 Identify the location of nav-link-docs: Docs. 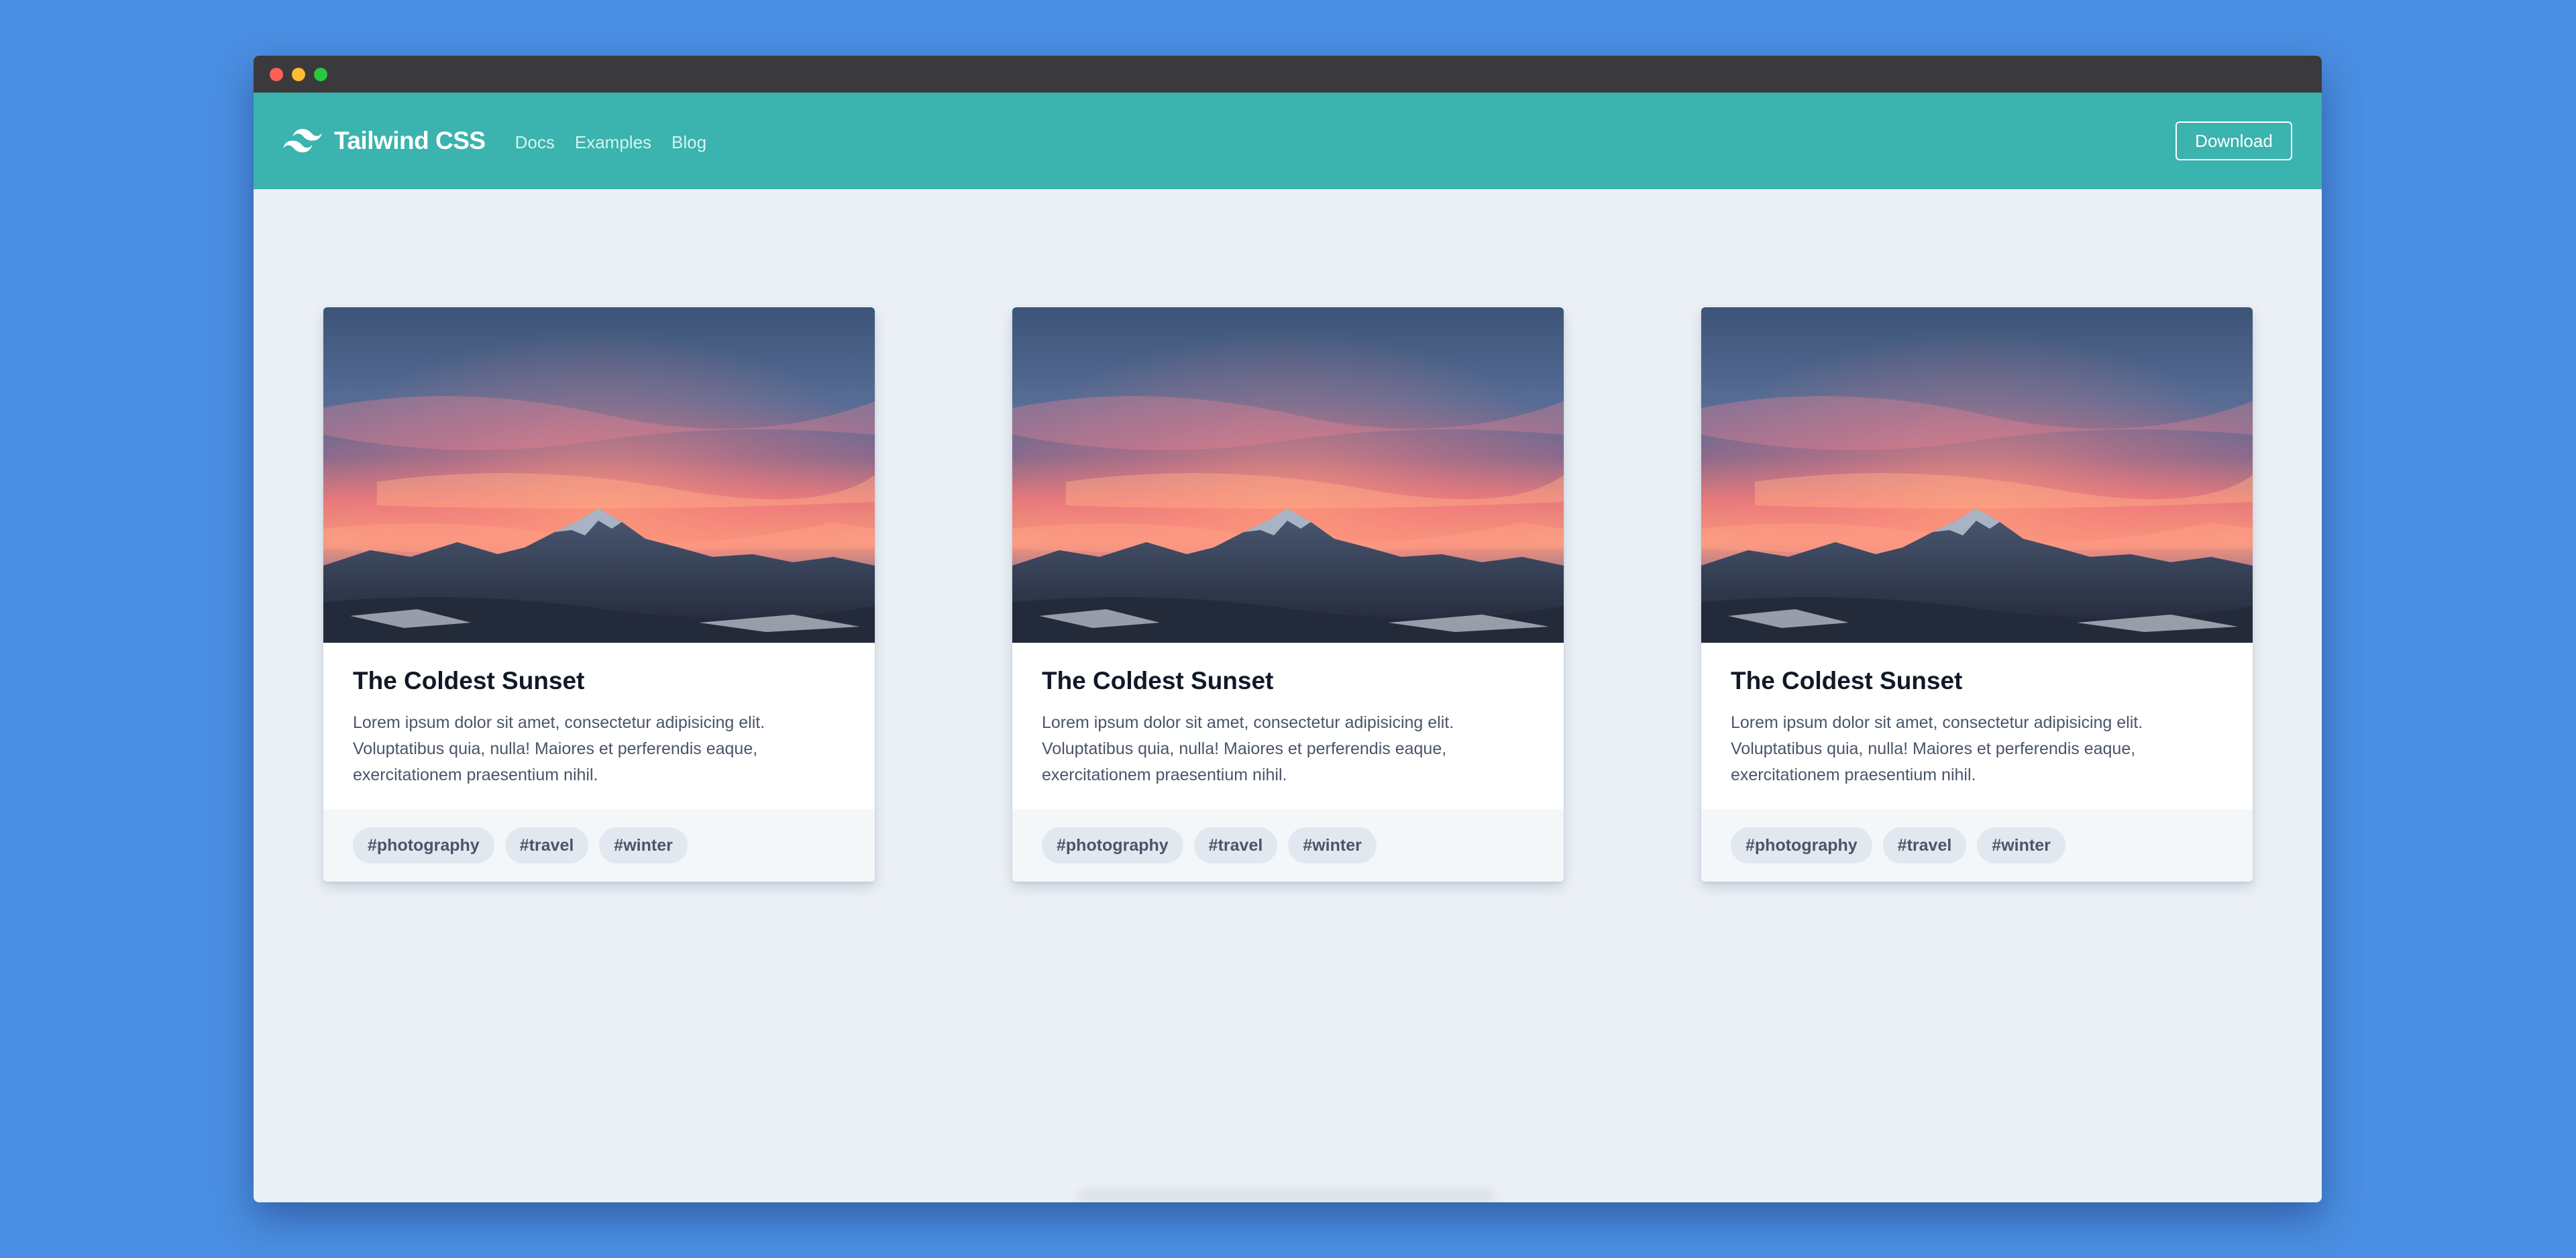
(535, 142).